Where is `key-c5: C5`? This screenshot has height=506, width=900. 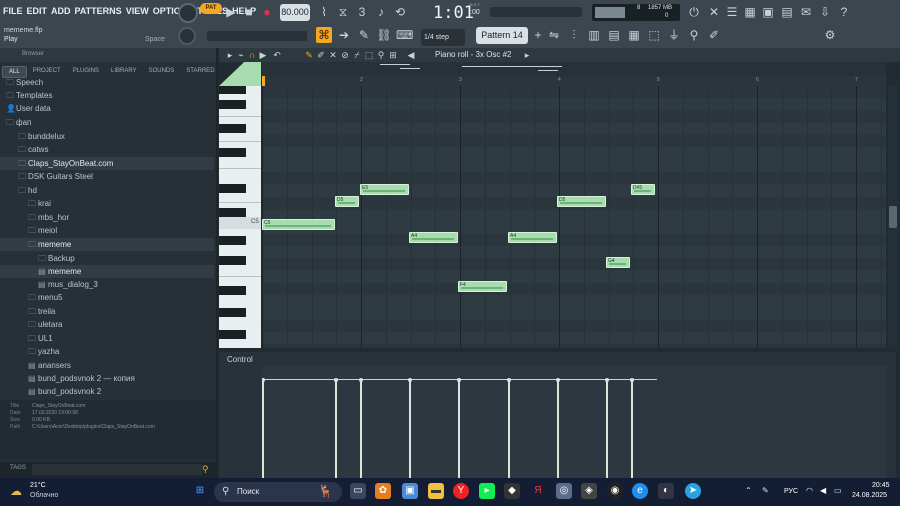
key-c5: C5 is located at coordinates (240, 223).